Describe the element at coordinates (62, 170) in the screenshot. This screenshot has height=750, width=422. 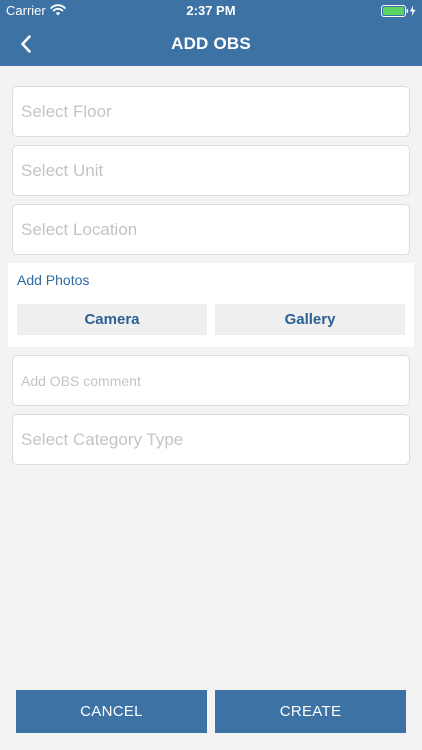
I see `select-unit-placeholder: Select Unit` at that location.